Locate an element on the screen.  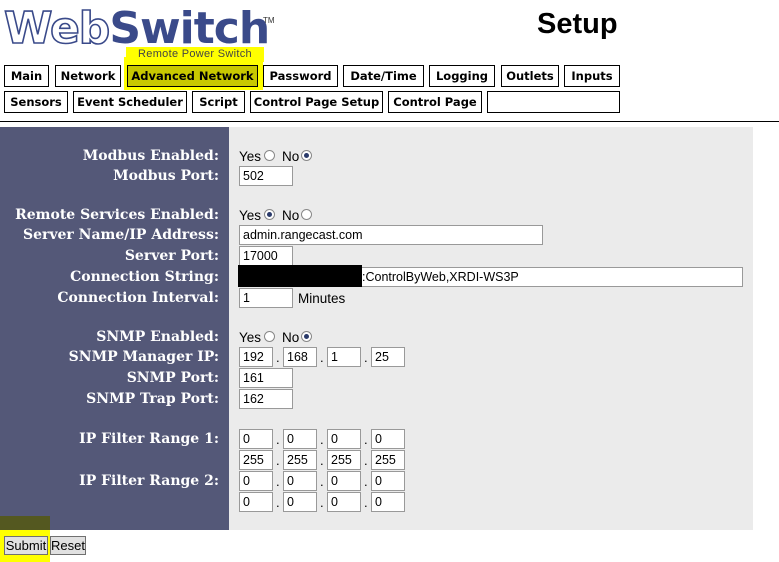
snmp-yes-radio is located at coordinates (269, 336).